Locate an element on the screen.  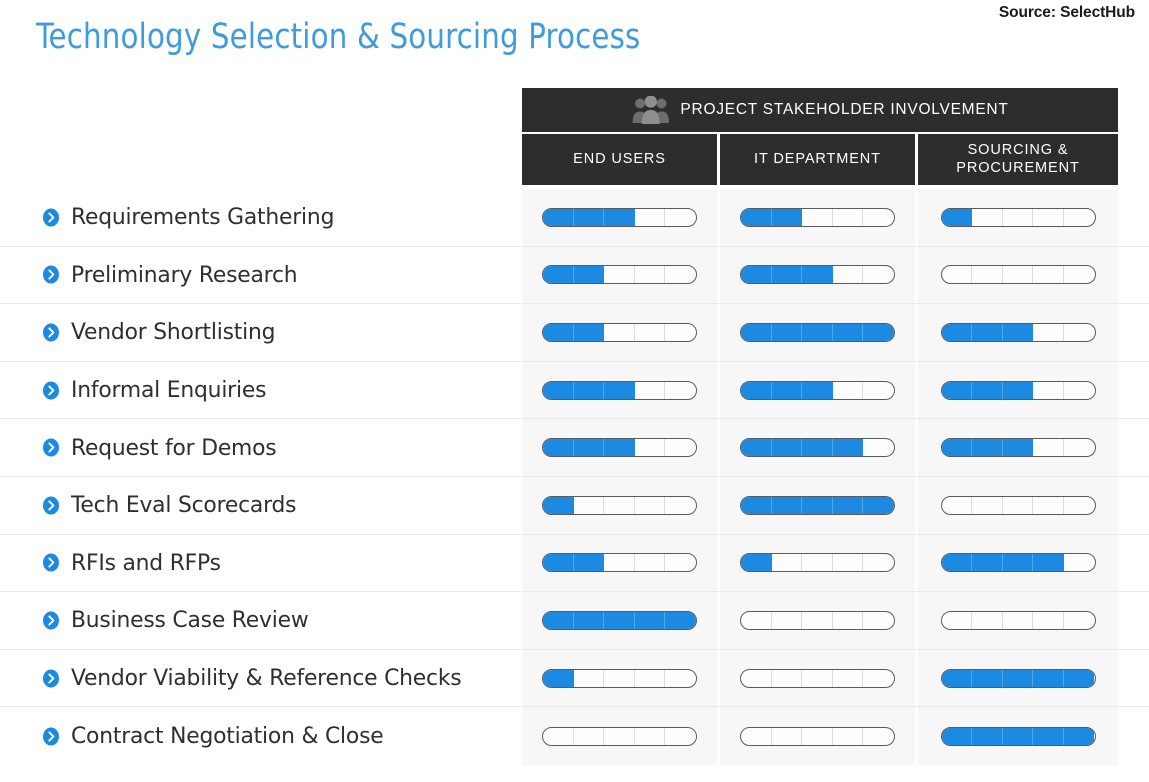
process-stage-row: Informal Enquiries is located at coordinates (261, 390).